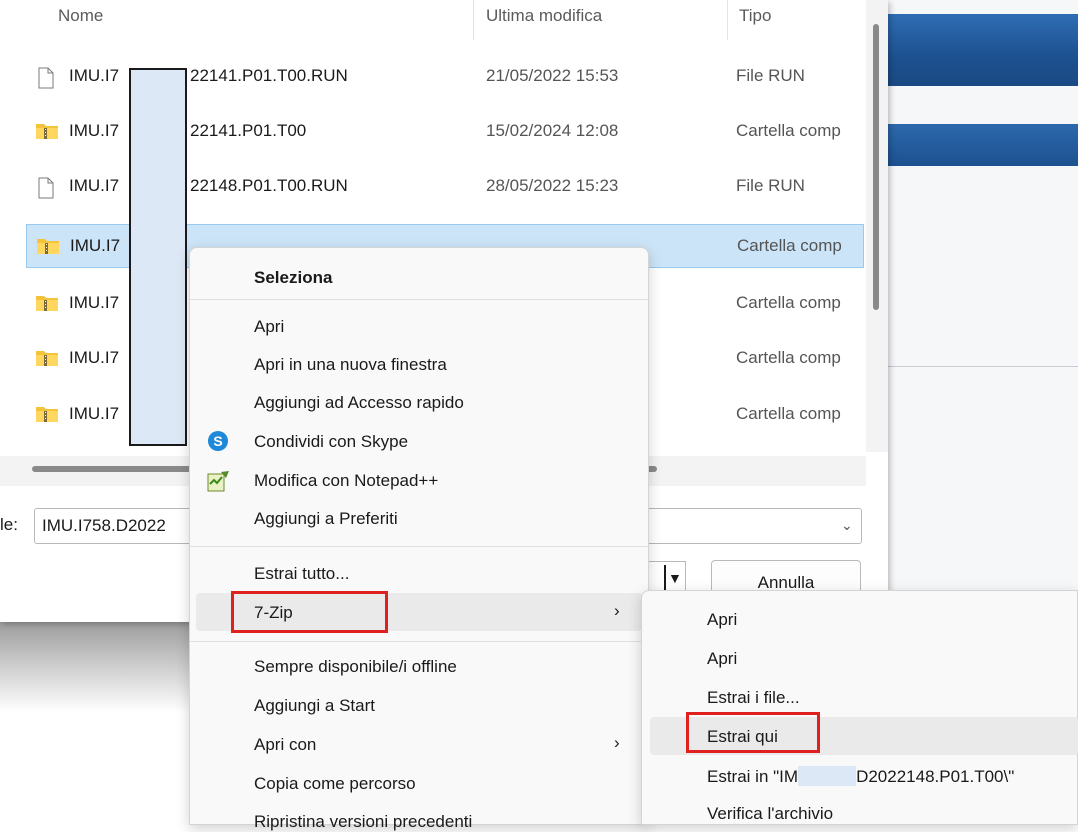 The image size is (1078, 832). What do you see at coordinates (552, 185) in the screenshot?
I see `file-date: 28/05/2022 15:23` at bounding box center [552, 185].